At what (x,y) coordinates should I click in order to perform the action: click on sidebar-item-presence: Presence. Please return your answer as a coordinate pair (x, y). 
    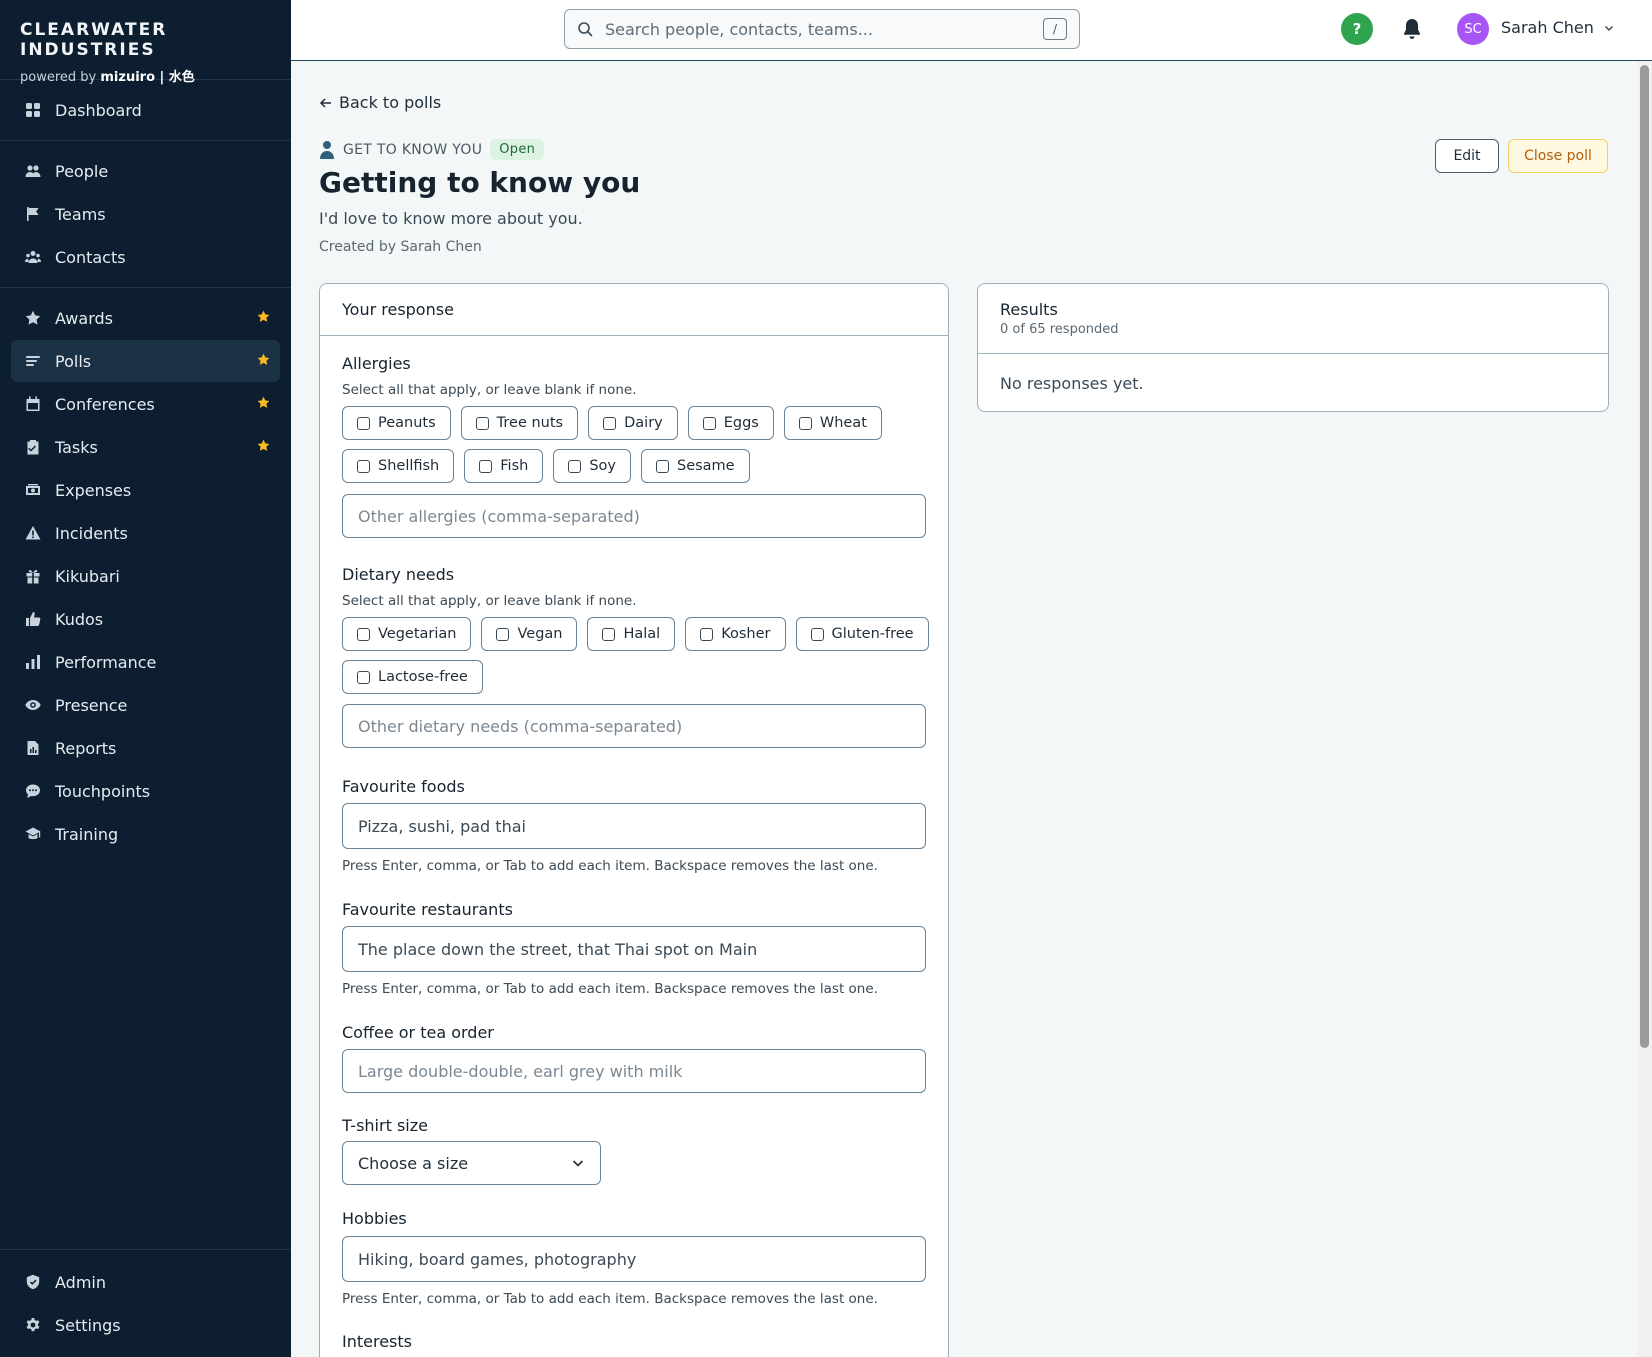
    Looking at the image, I should click on (145, 705).